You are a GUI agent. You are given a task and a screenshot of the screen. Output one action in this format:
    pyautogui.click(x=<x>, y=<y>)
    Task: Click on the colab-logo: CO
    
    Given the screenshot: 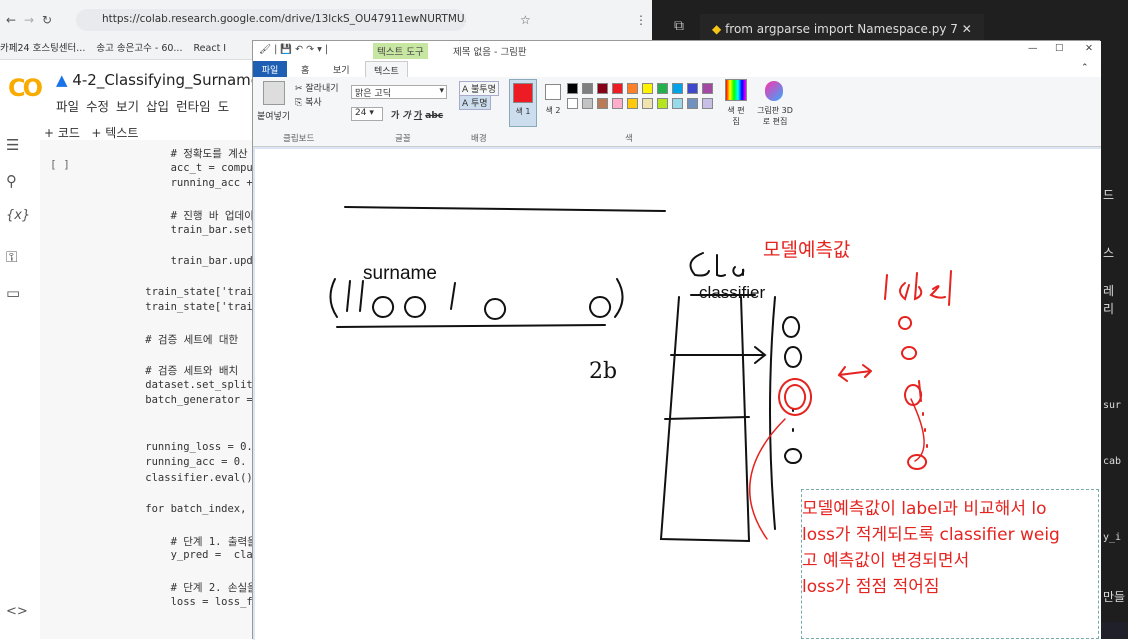 What is the action you would take?
    pyautogui.click(x=25, y=88)
    